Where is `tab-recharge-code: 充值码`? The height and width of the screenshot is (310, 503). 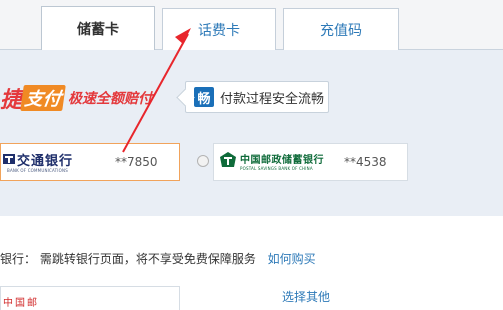 tab-recharge-code: 充值码 is located at coordinates (341, 29).